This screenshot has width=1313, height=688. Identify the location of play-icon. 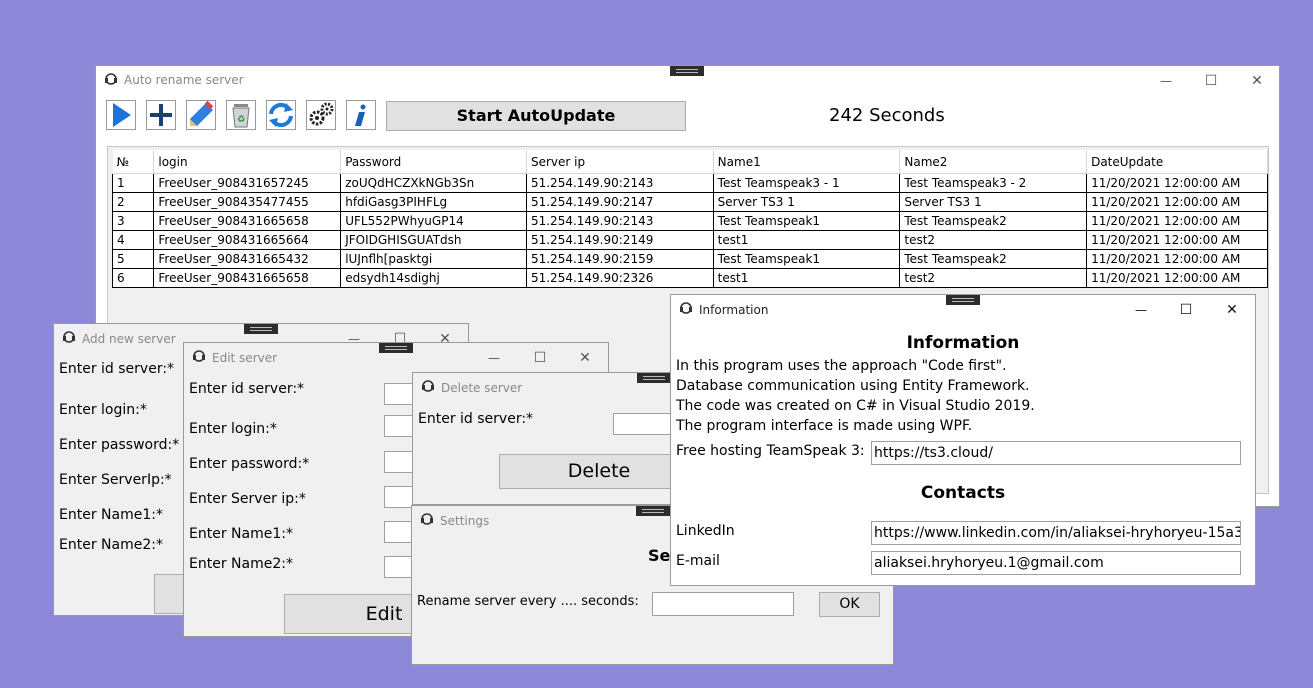
(121, 115).